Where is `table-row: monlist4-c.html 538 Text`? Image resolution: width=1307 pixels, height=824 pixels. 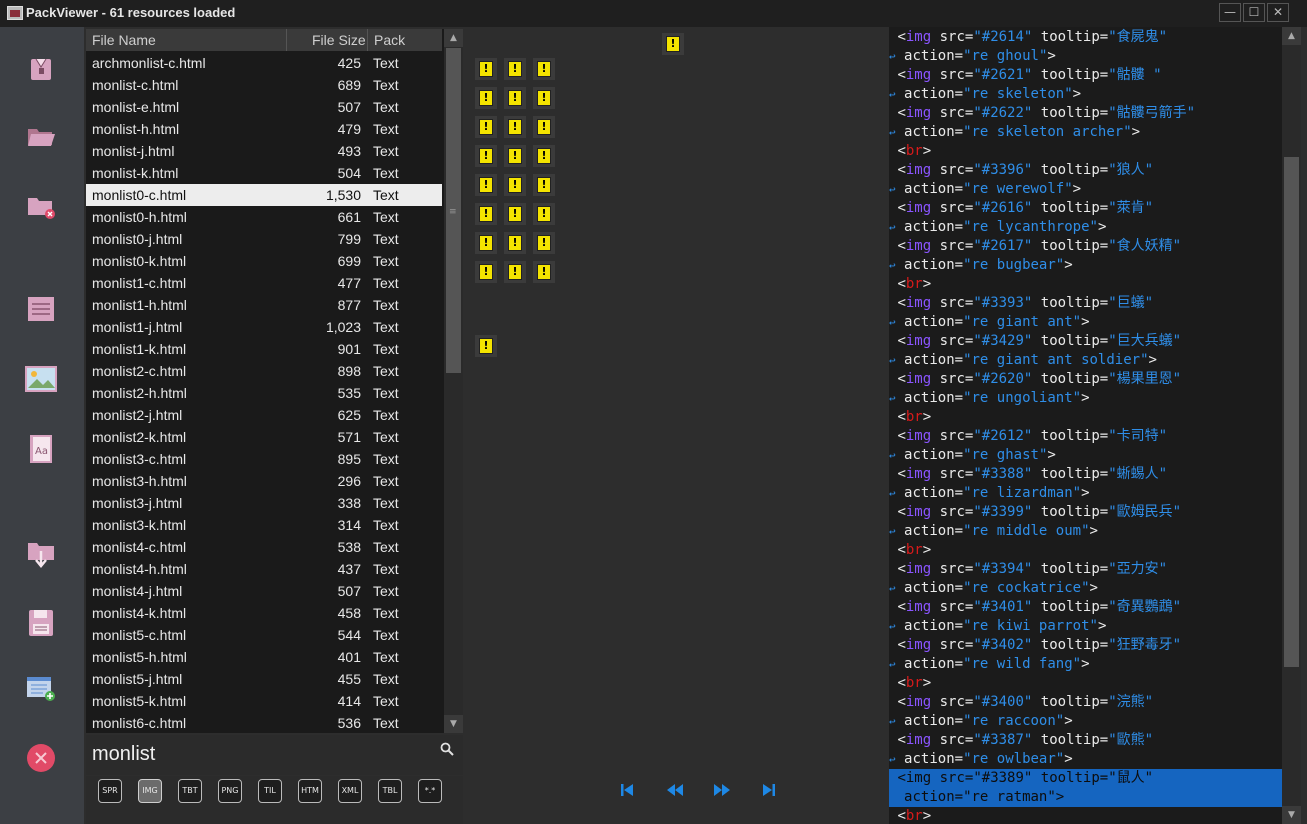 table-row: monlist4-c.html 538 Text is located at coordinates (264, 547).